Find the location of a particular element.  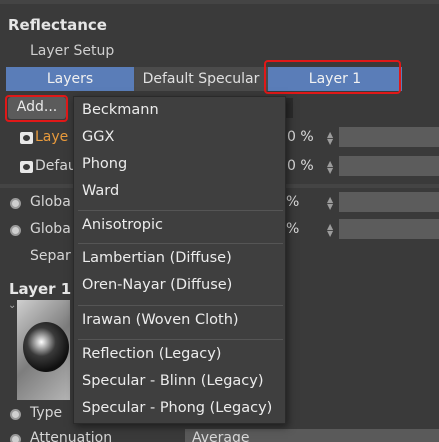

separate-row-label: Separ is located at coordinates (50, 256).